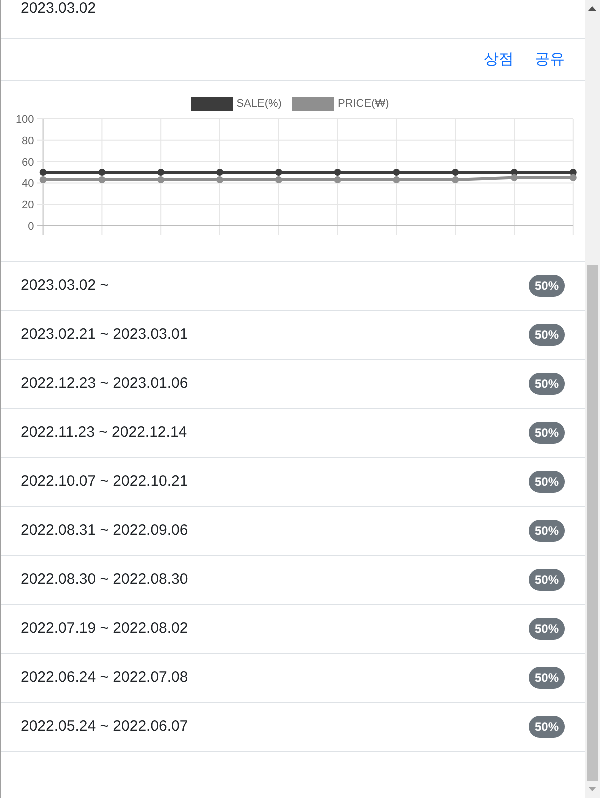 This screenshot has width=600, height=798. I want to click on legend-label: PRICE(₩), so click(364, 103).